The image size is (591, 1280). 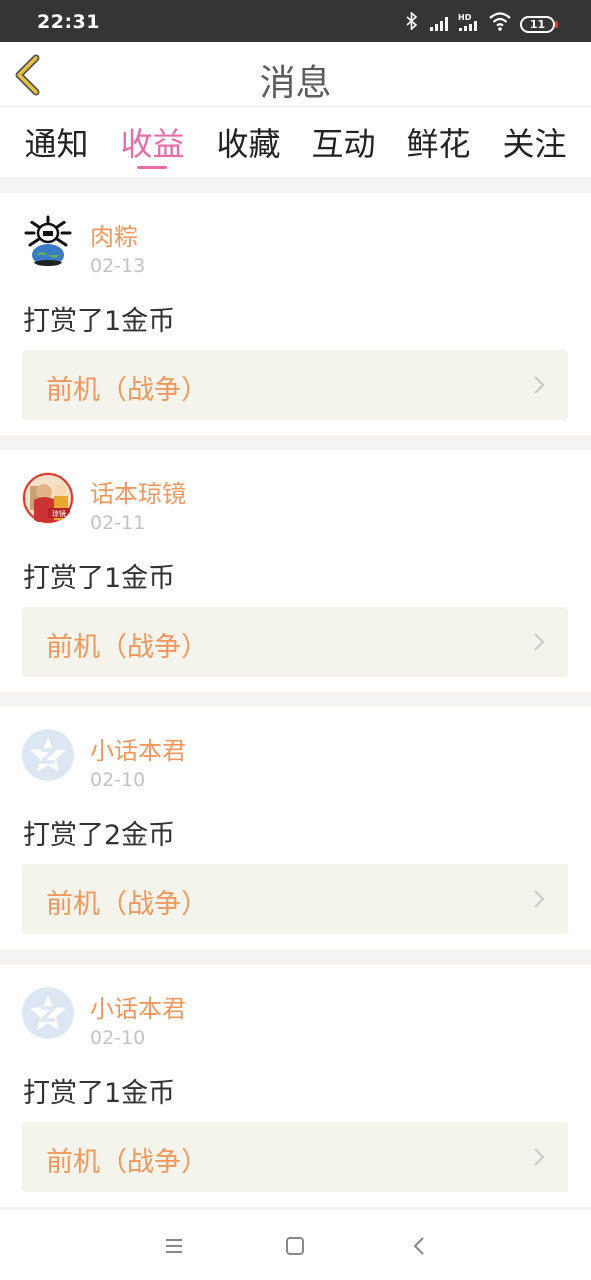 I want to click on app-header: 消息, so click(x=295, y=74).